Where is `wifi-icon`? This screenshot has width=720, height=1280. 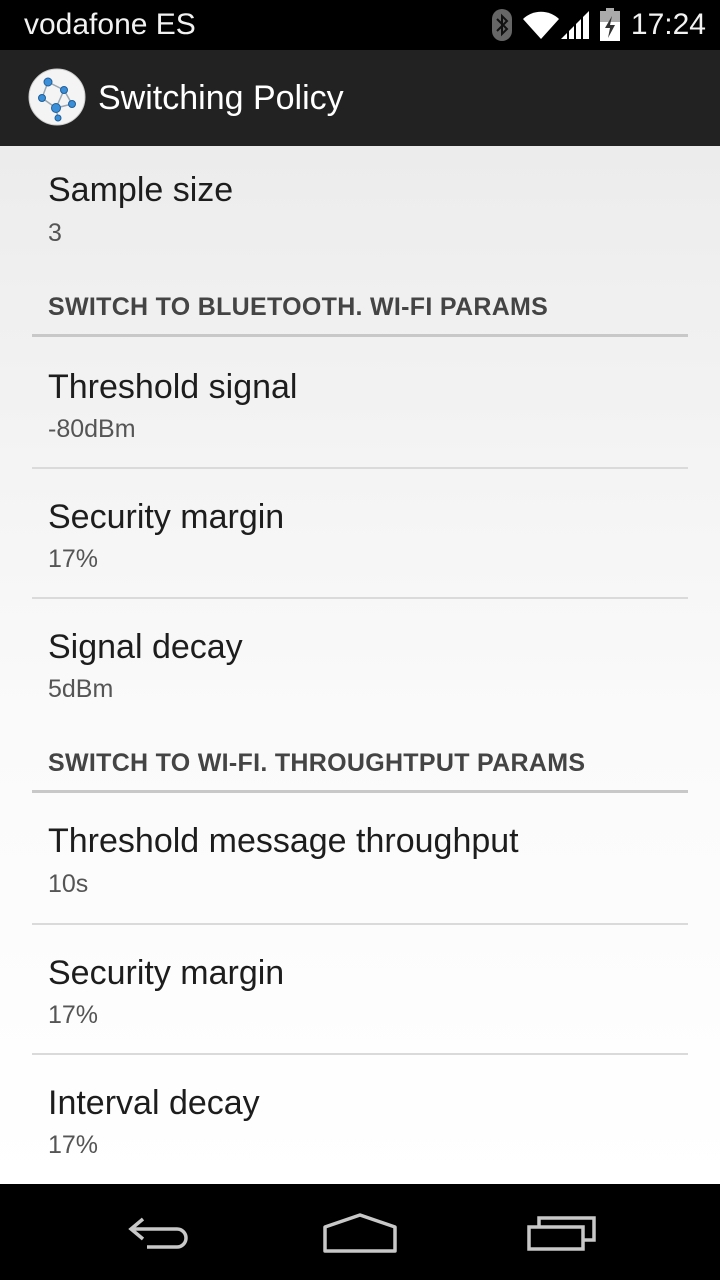
wifi-icon is located at coordinates (540, 25).